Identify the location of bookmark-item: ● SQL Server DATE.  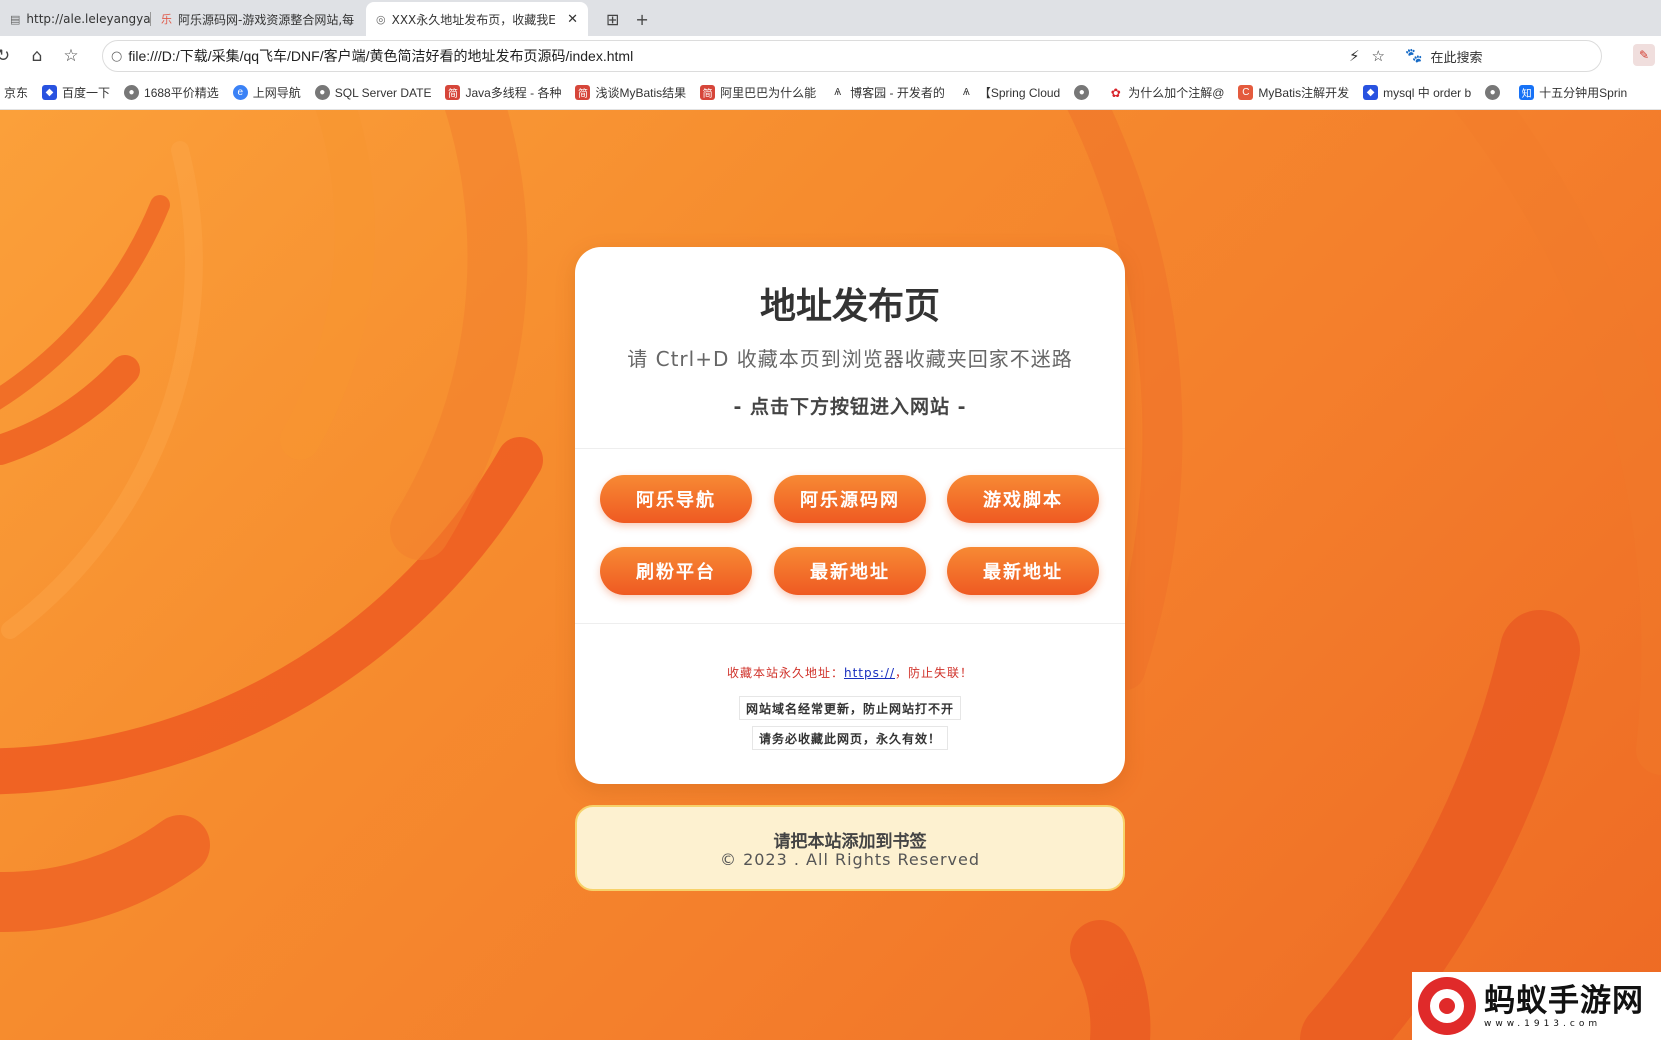
(372, 92).